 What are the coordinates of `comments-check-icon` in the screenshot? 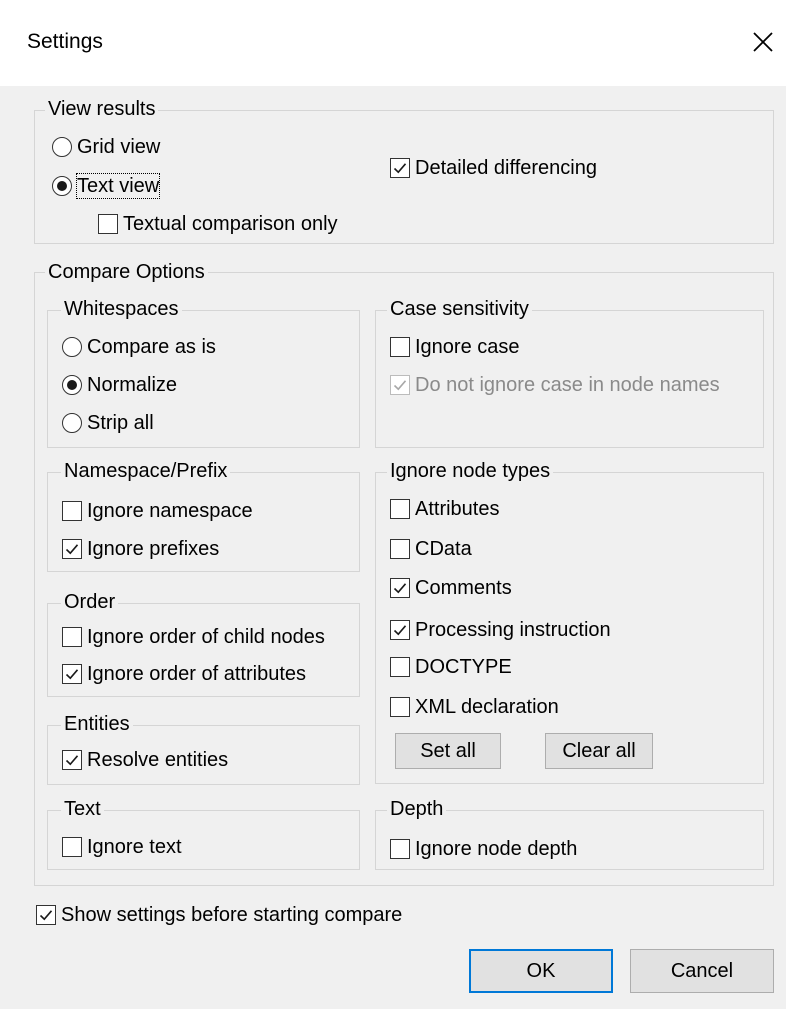 It's located at (400, 588).